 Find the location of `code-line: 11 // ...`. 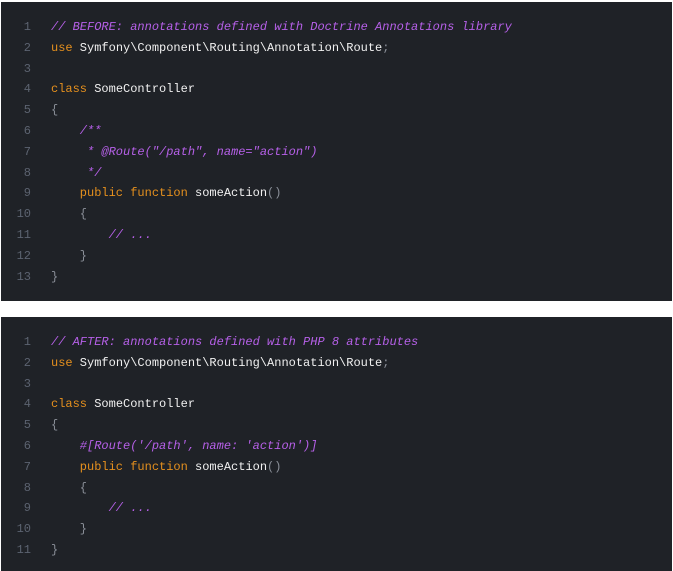

code-line: 11 // ... is located at coordinates (336, 235).